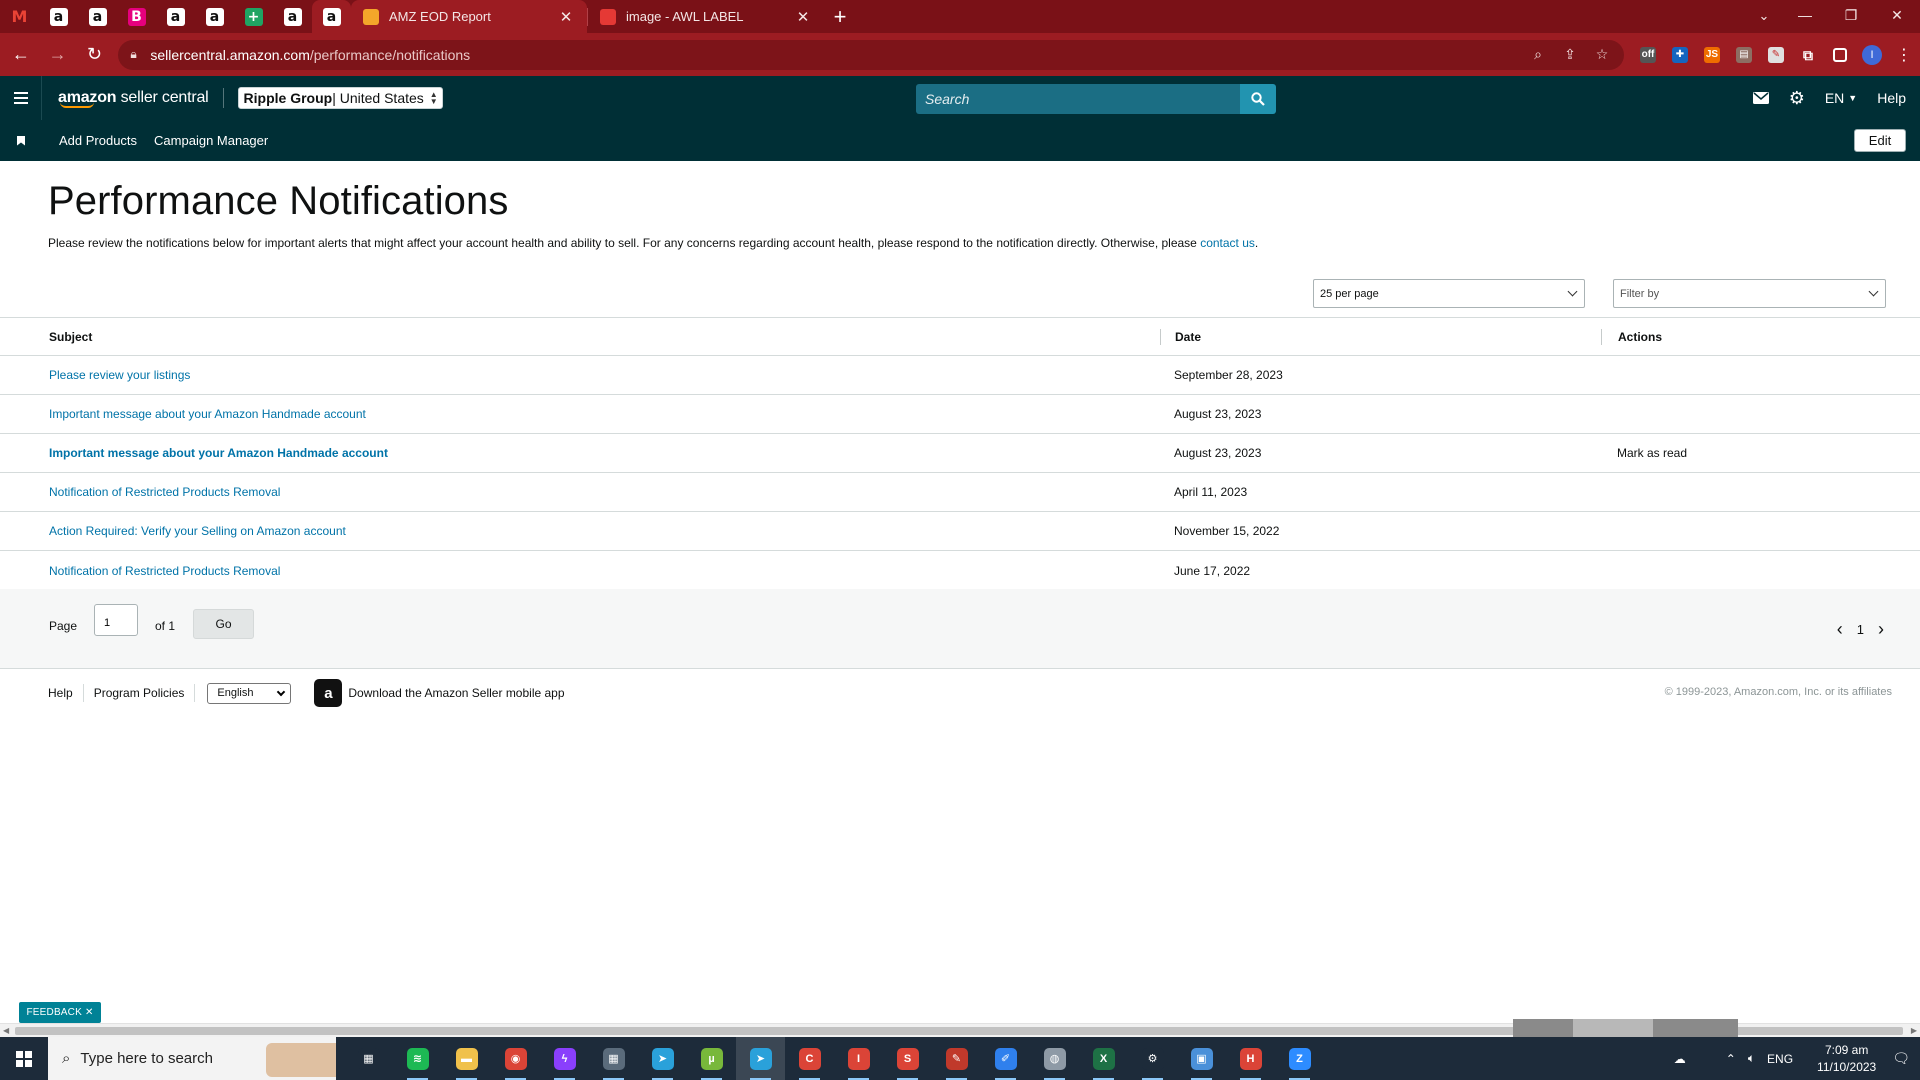 The image size is (1920, 1080). Describe the element at coordinates (60, 693) in the screenshot. I see `footer-help-link: Help` at that location.